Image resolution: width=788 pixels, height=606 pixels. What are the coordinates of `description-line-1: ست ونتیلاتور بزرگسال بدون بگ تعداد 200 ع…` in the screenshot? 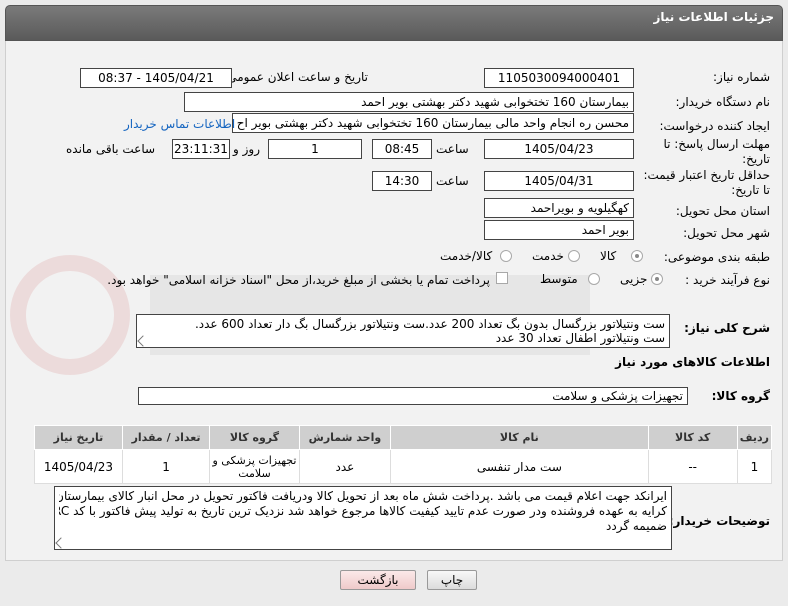 It's located at (429, 324).